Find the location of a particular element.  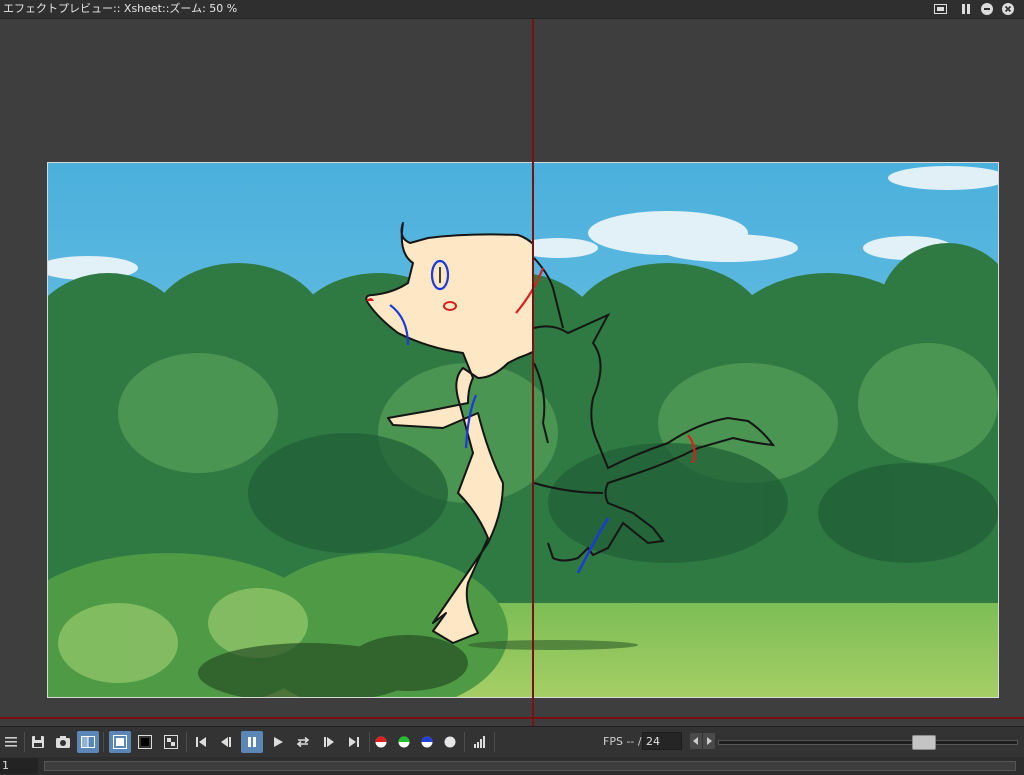

save-icon is located at coordinates (38, 742).